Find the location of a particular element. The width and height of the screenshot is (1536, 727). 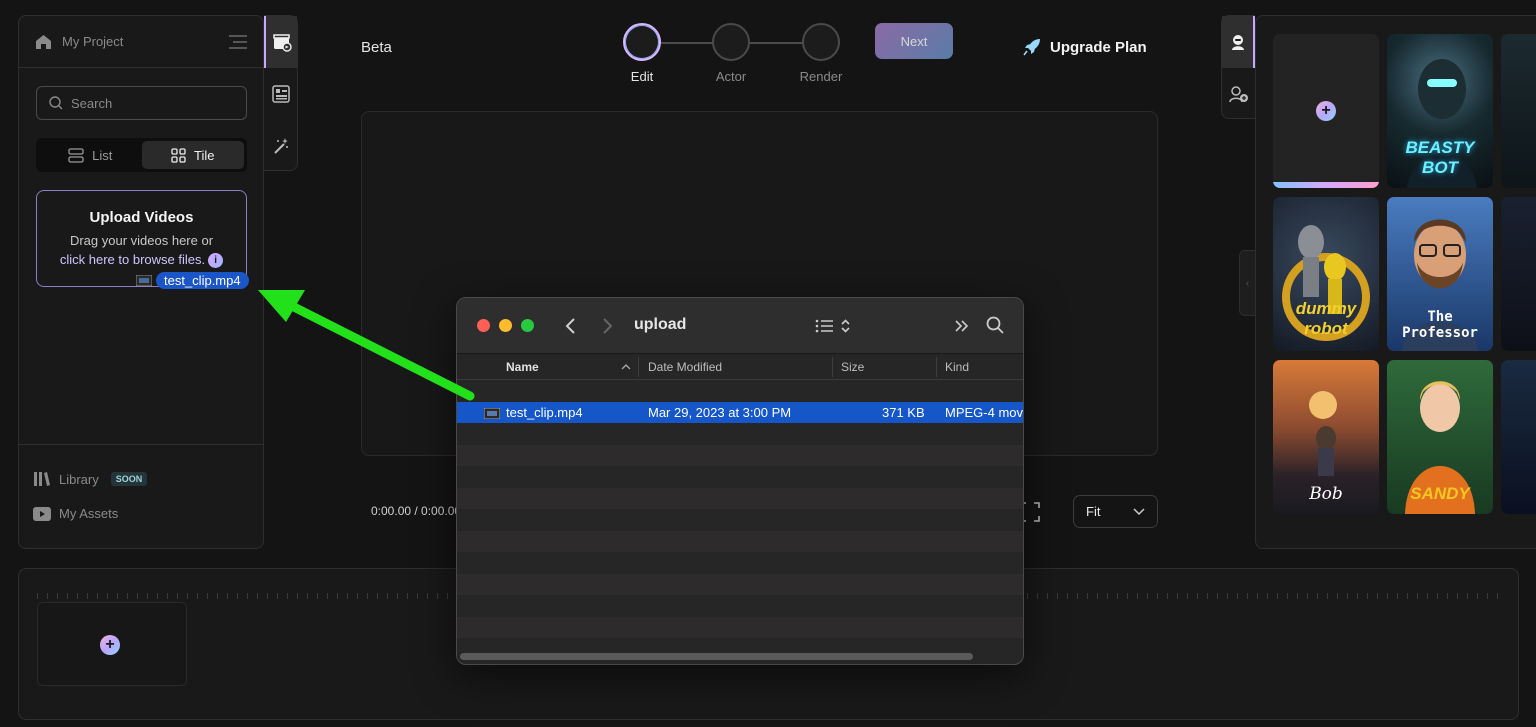

user-add-icon is located at coordinates (1238, 94).